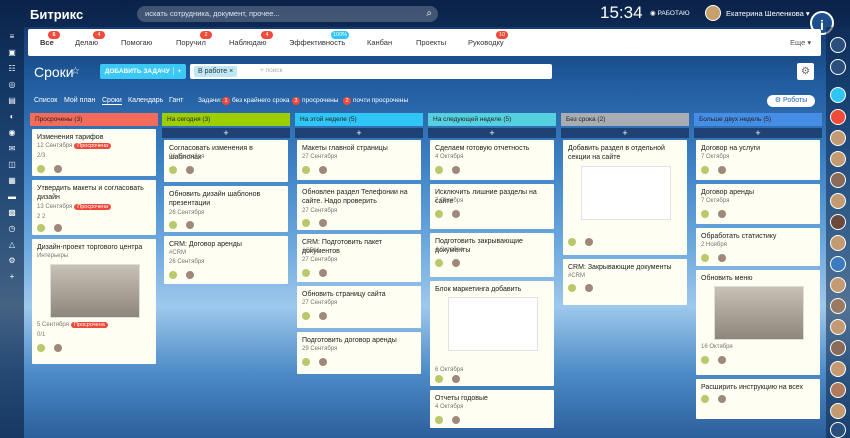 This screenshot has height=438, width=850. Describe the element at coordinates (492, 148) in the screenshot. I see `task-title: Сделаем готовую отчетность` at that location.